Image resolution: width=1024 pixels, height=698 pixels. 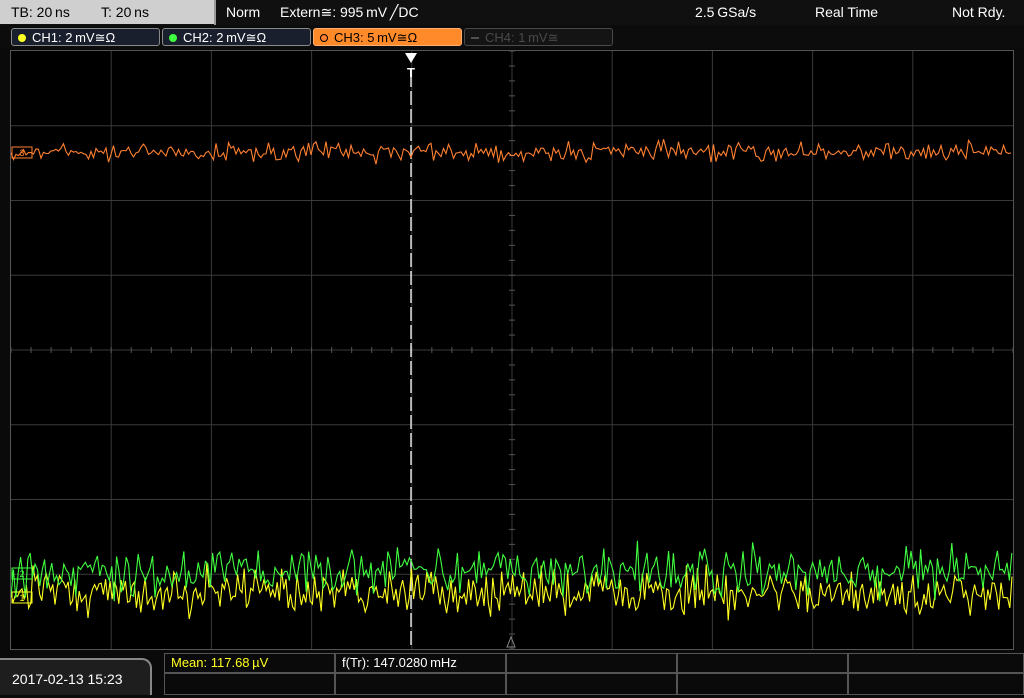 I want to click on measurement-frequency-label: f(Tr): 147.0280 mHz, so click(x=399, y=662).